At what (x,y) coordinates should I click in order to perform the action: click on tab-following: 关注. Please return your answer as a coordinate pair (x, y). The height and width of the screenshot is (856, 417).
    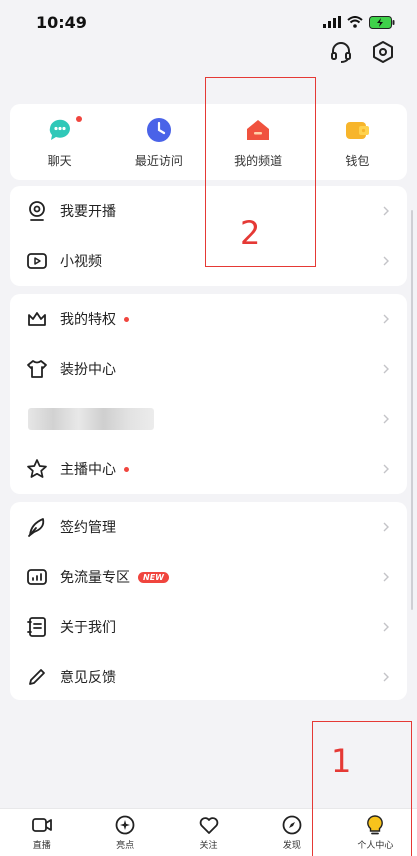
    Looking at the image, I should click on (208, 832).